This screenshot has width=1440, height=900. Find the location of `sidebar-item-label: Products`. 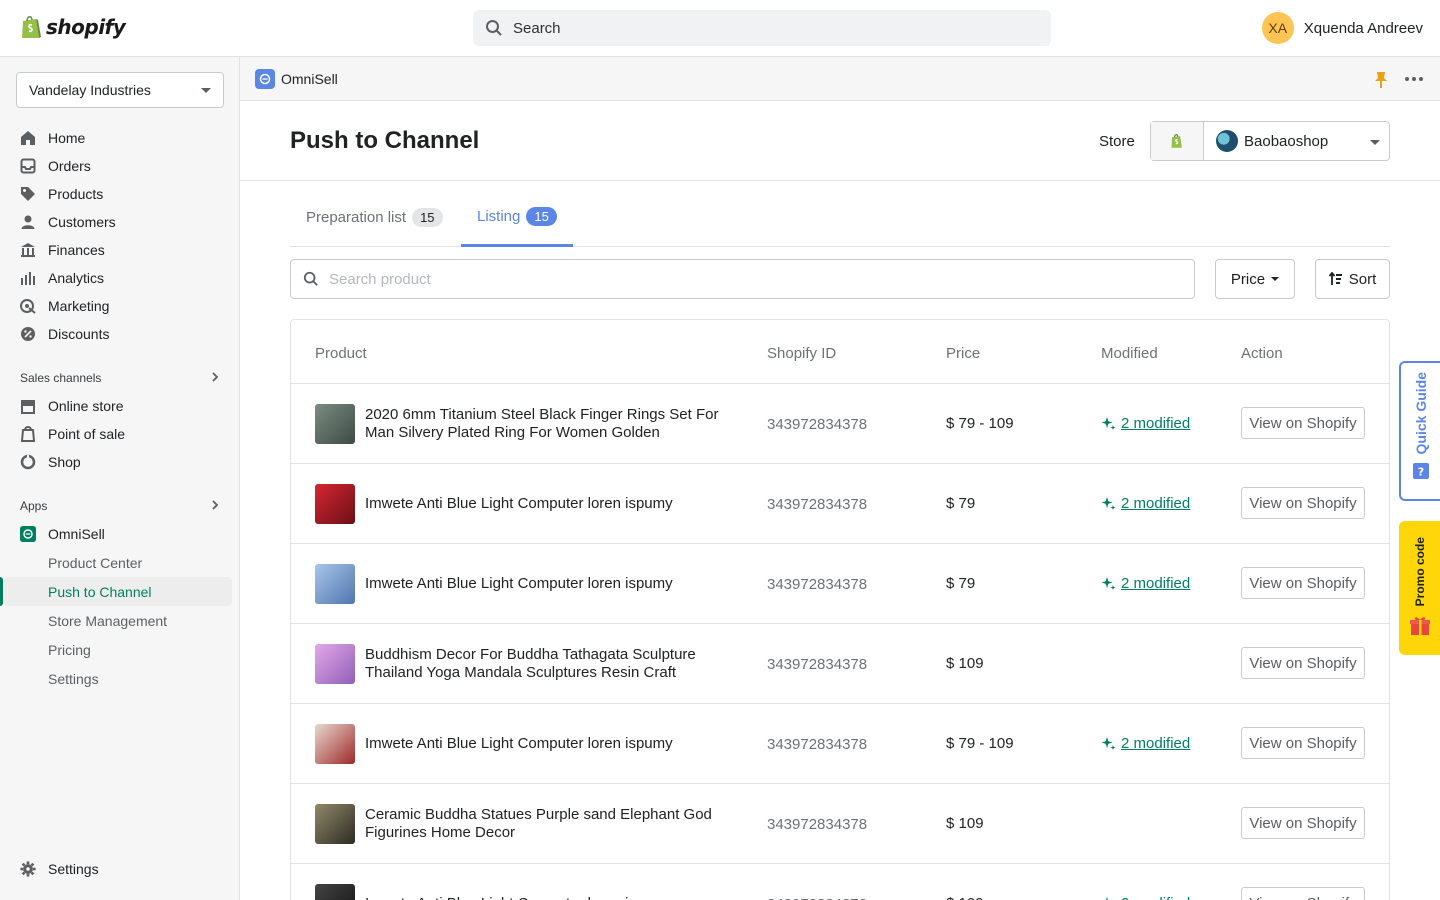

sidebar-item-label: Products is located at coordinates (76, 194).